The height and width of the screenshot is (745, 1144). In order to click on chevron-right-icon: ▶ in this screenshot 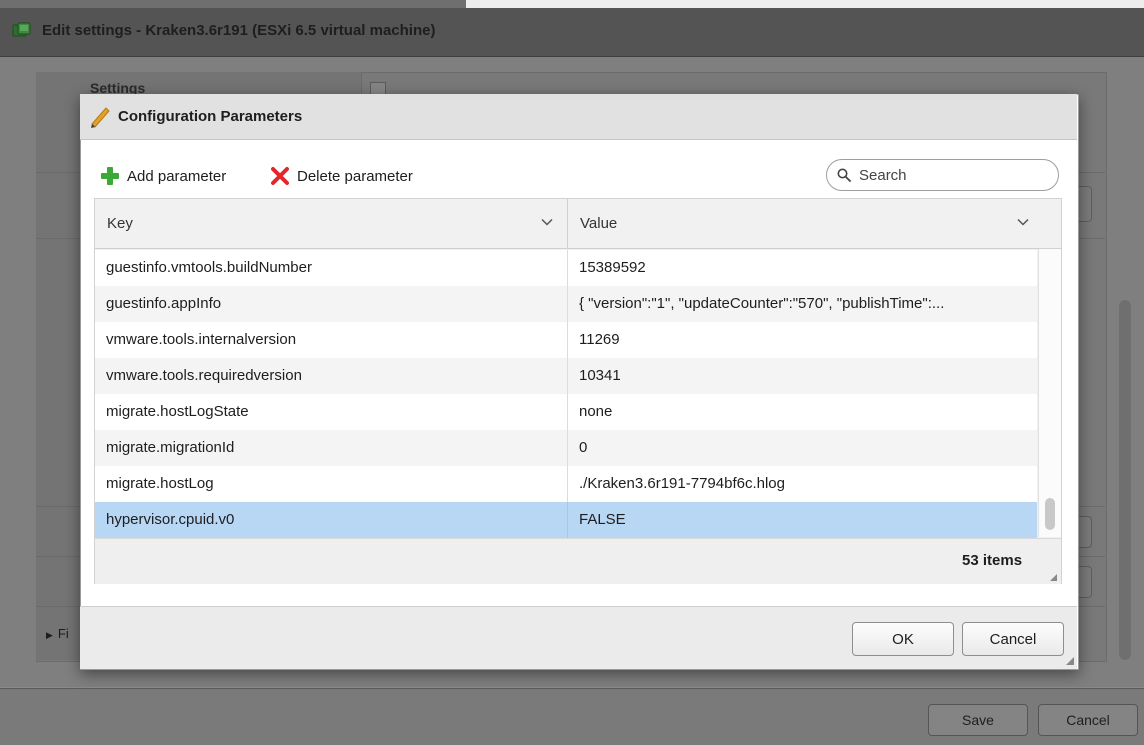, I will do `click(49, 635)`.